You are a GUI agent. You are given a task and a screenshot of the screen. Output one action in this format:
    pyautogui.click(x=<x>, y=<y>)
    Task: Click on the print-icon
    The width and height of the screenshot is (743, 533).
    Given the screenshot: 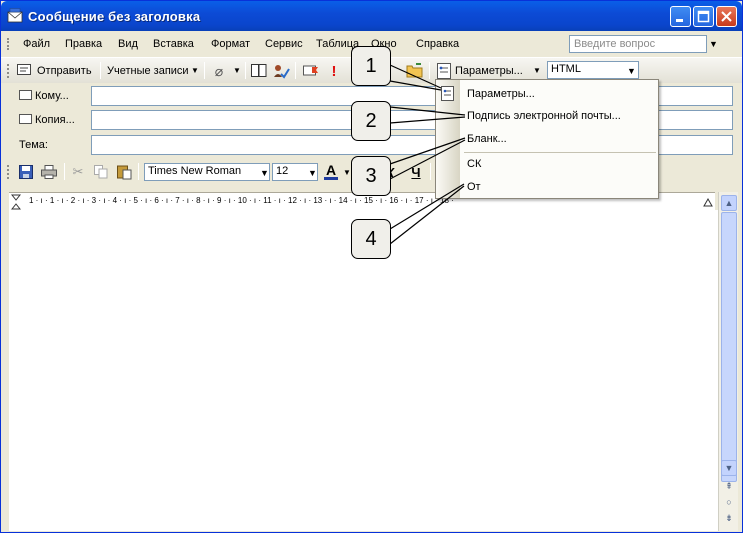 What is the action you would take?
    pyautogui.click(x=49, y=172)
    